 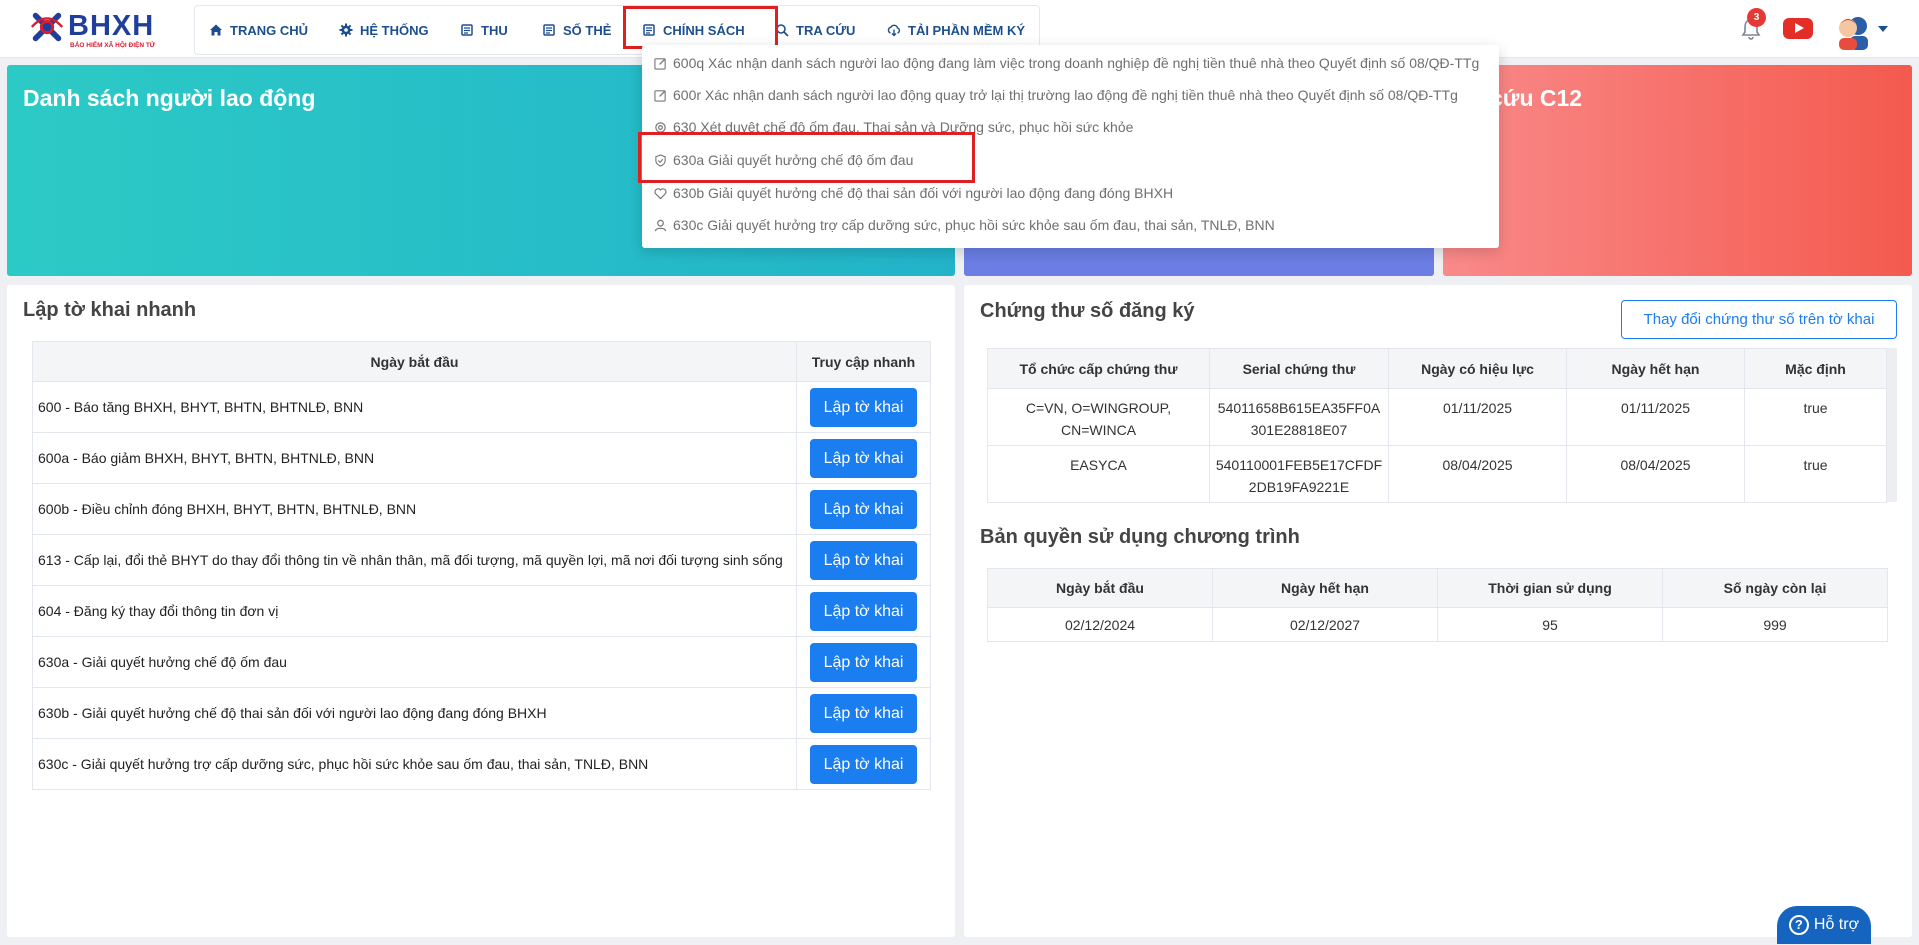 What do you see at coordinates (98, 29) in the screenshot?
I see `bhxh-logo: BHXH BẢO HIỂM XÃ HỘI ĐIỆN TỬ` at bounding box center [98, 29].